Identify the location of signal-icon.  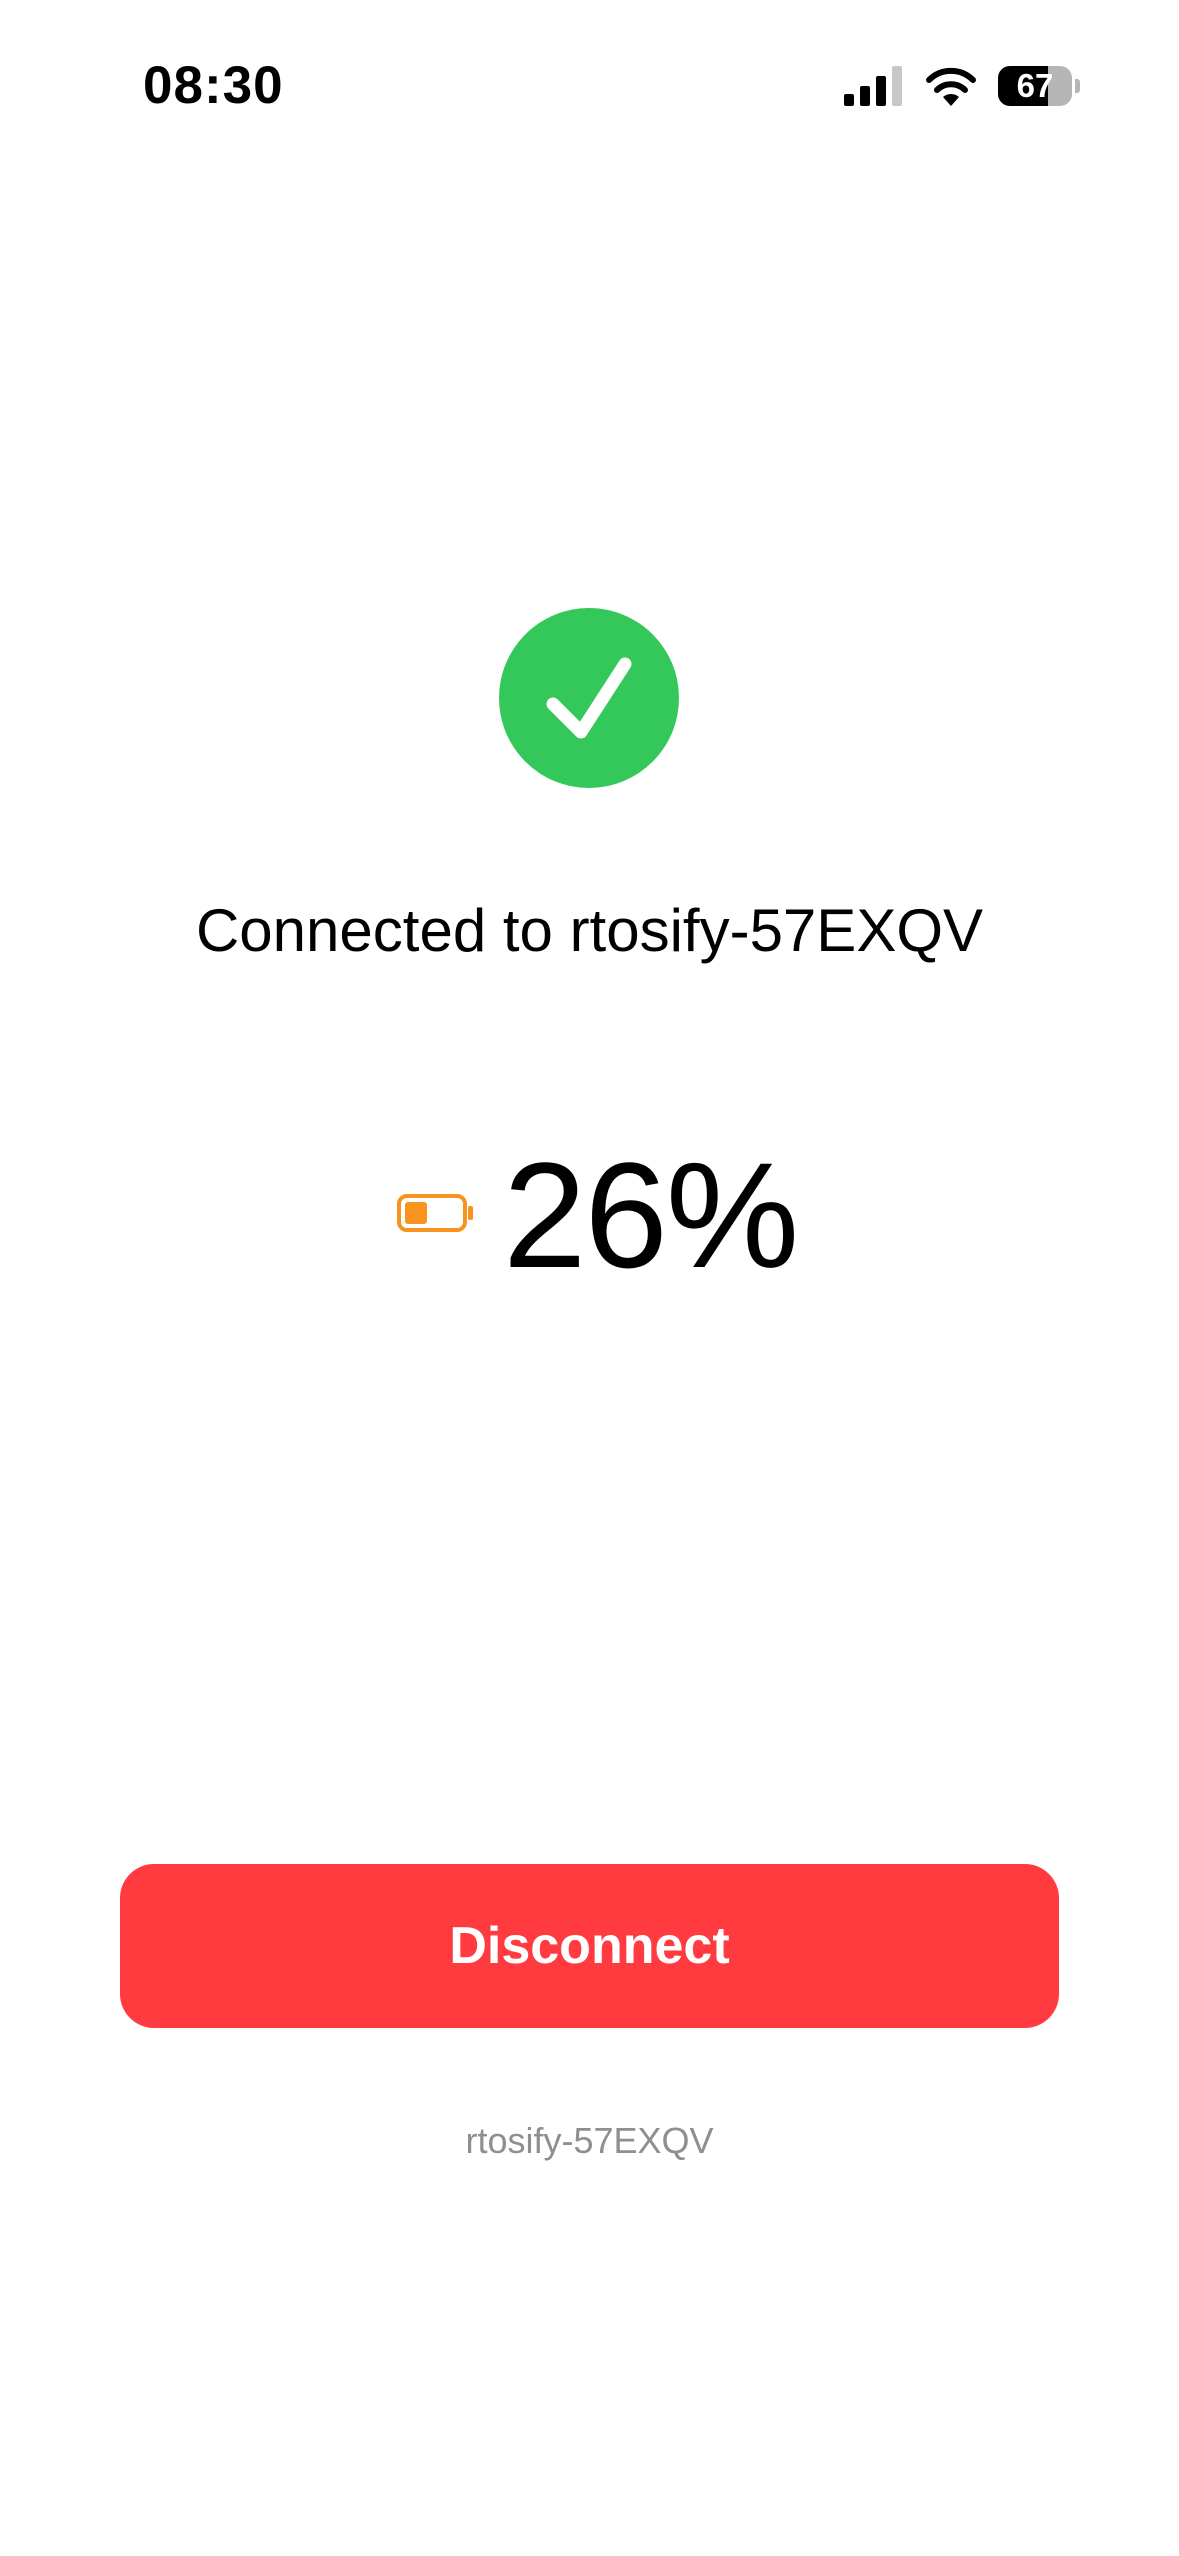
(873, 86).